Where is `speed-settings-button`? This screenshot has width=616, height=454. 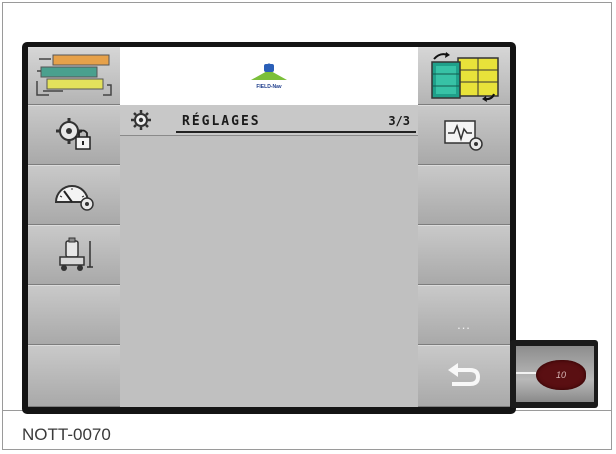 speed-settings-button is located at coordinates (74, 195).